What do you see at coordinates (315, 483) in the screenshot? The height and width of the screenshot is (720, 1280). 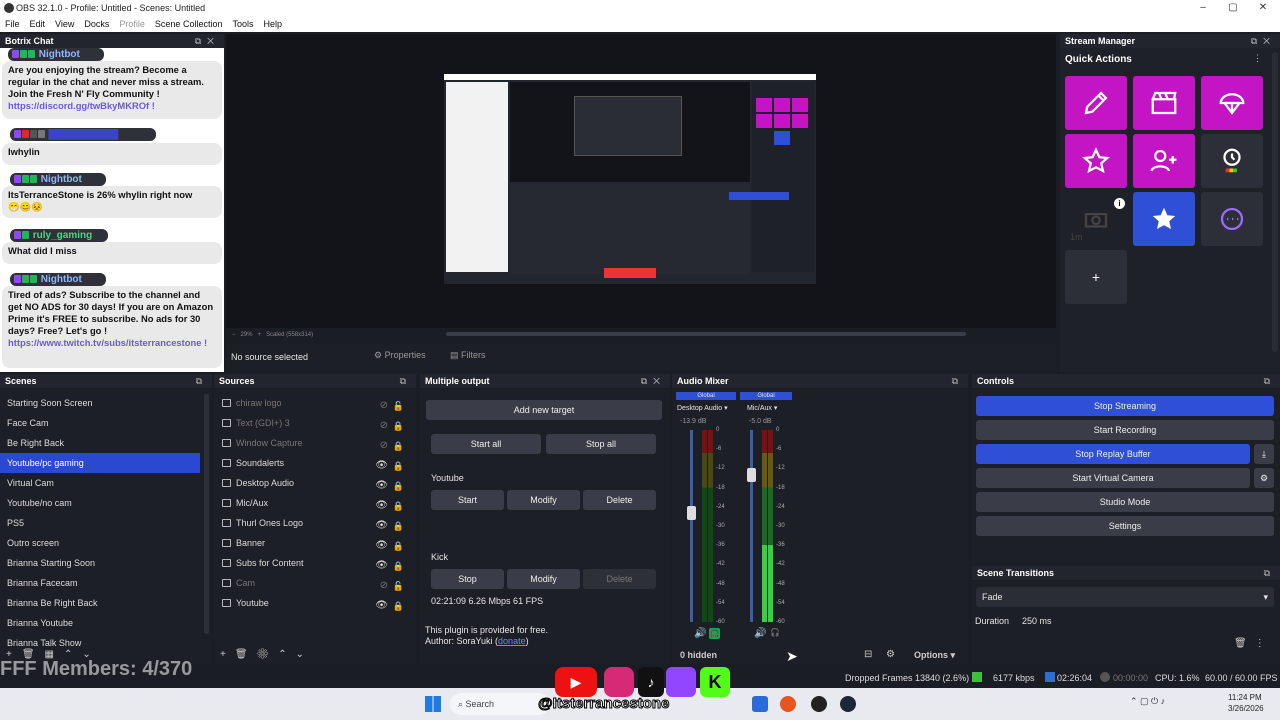 I see `source-item: Desktop Audio 👁 🔒` at bounding box center [315, 483].